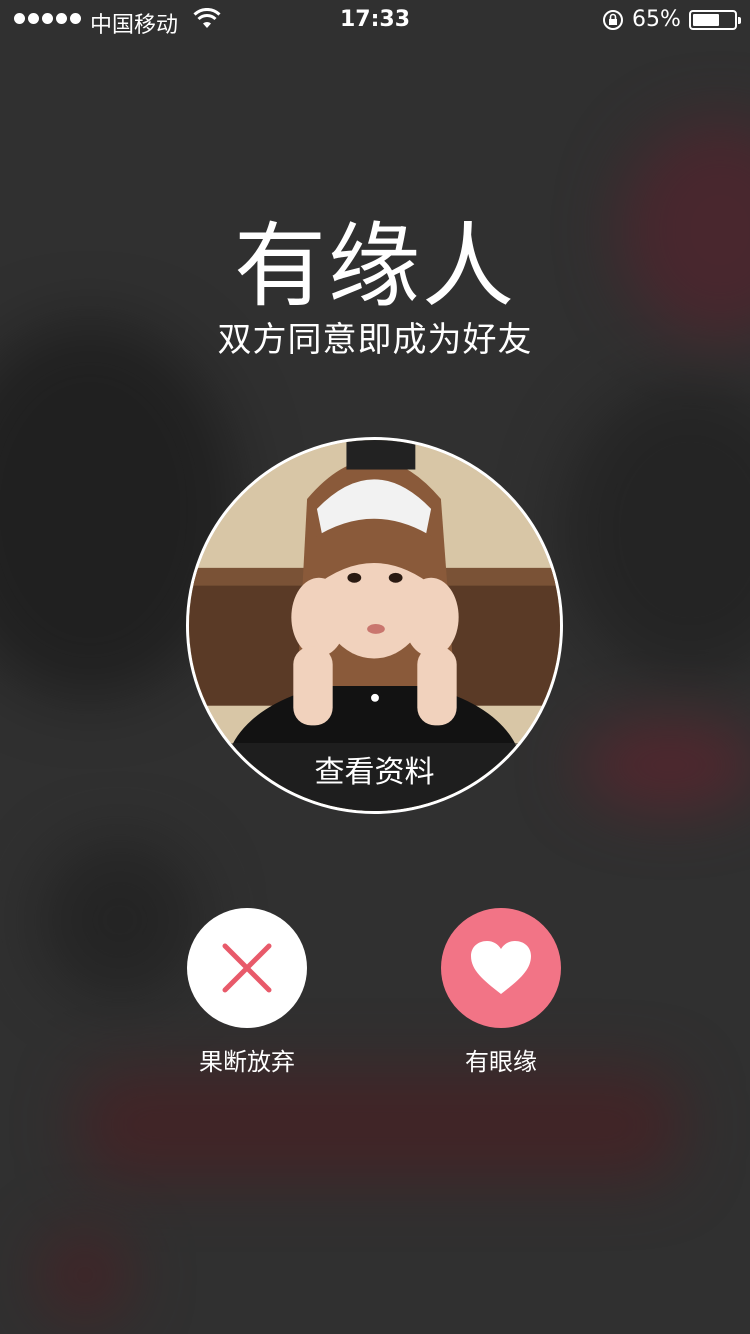  What do you see at coordinates (374, 266) in the screenshot?
I see `page-title: 有缘人` at bounding box center [374, 266].